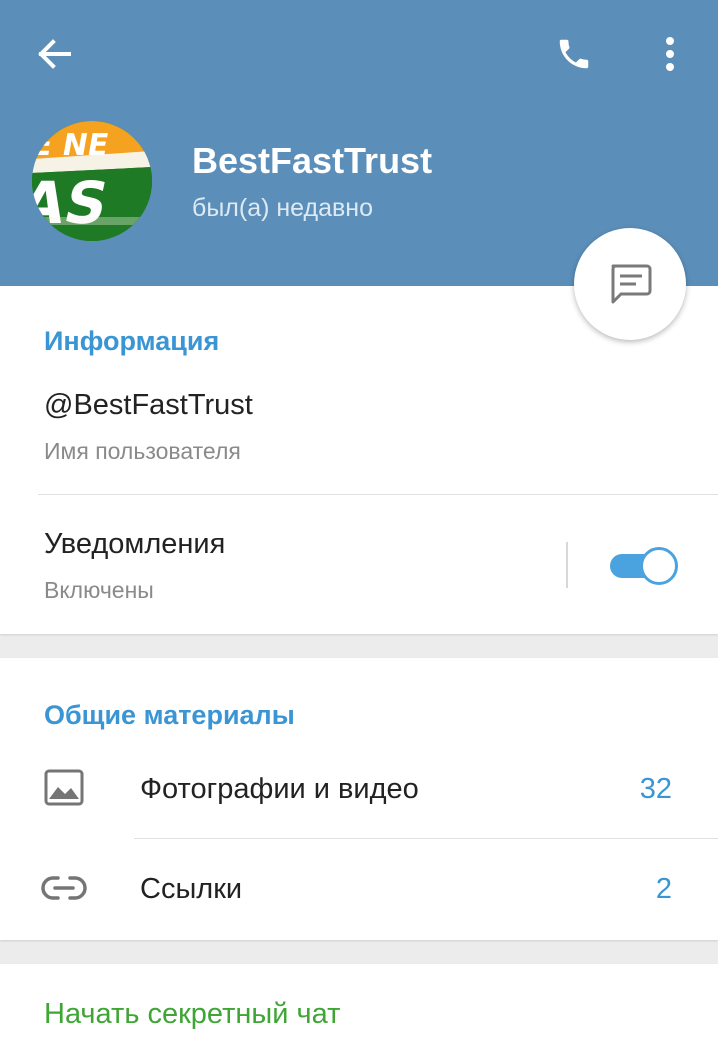 The width and height of the screenshot is (718, 1064). I want to click on notifications-toggle, so click(643, 566).